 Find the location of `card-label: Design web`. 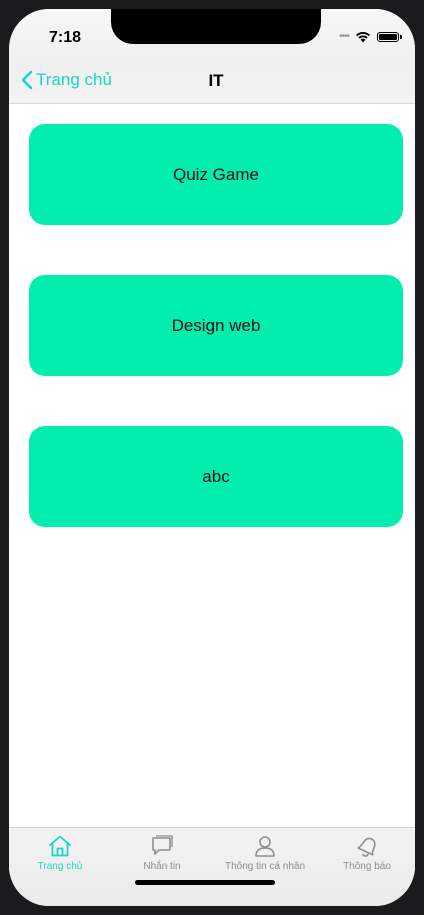

card-label: Design web is located at coordinates (216, 325).